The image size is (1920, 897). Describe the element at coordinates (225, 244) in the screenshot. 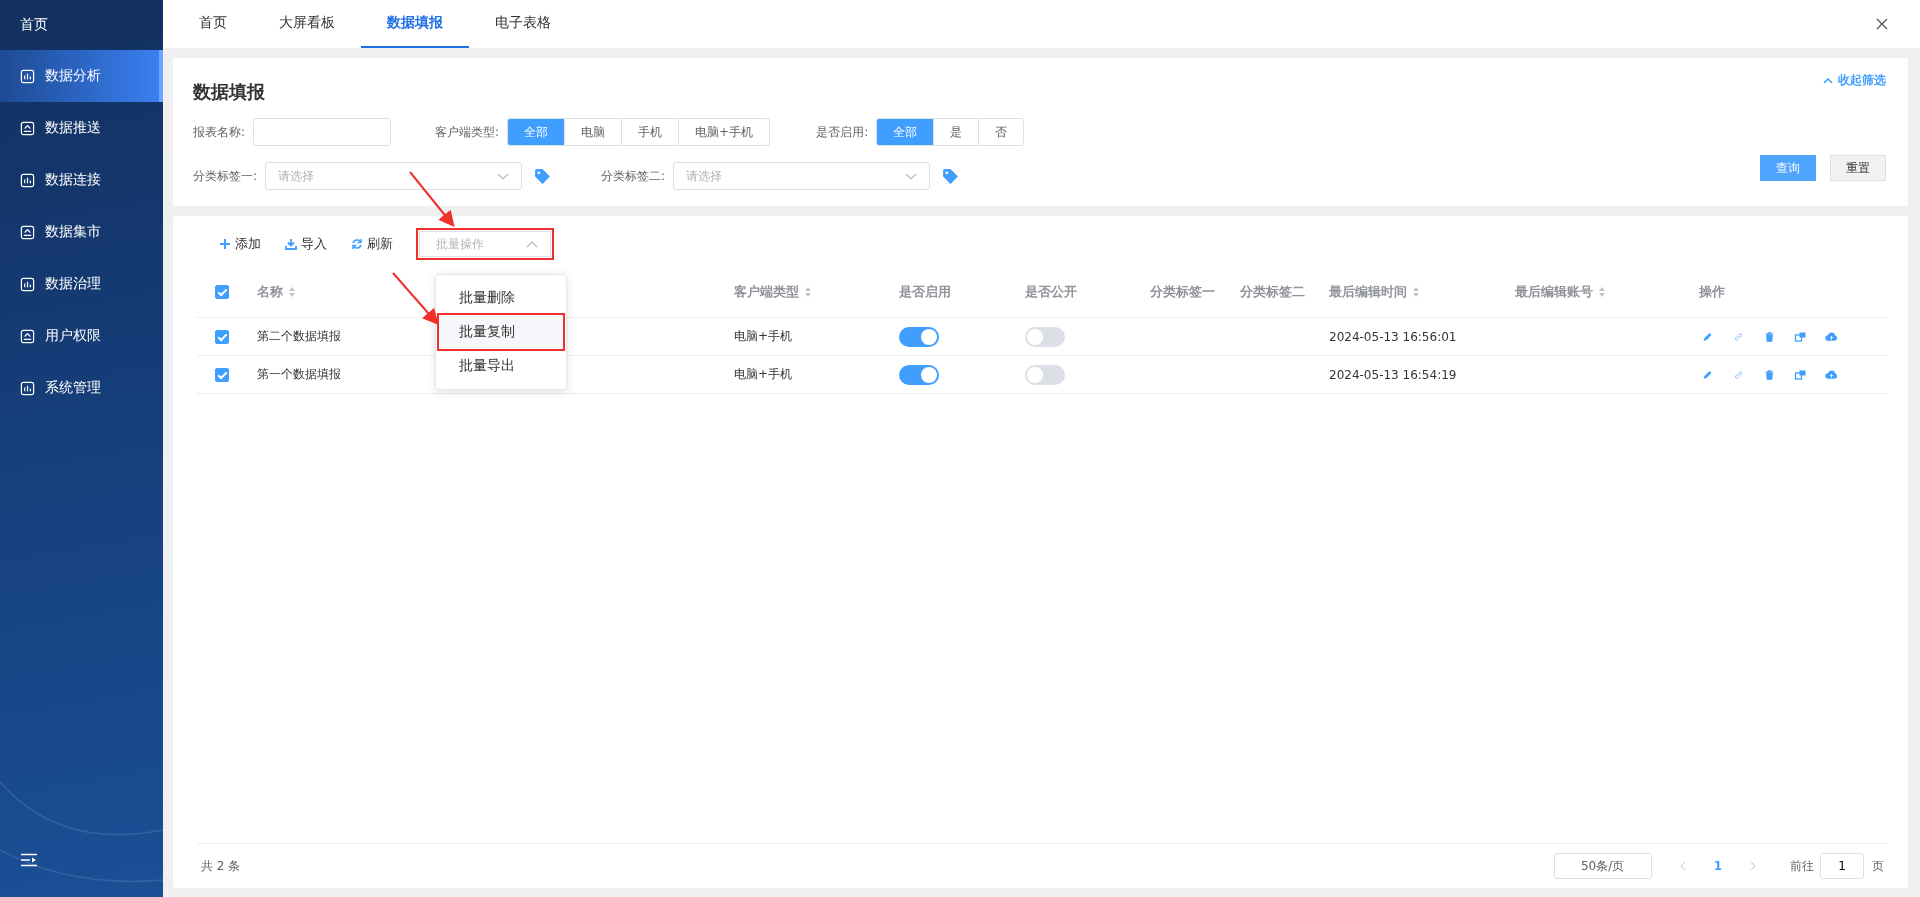

I see `plus-icon` at that location.